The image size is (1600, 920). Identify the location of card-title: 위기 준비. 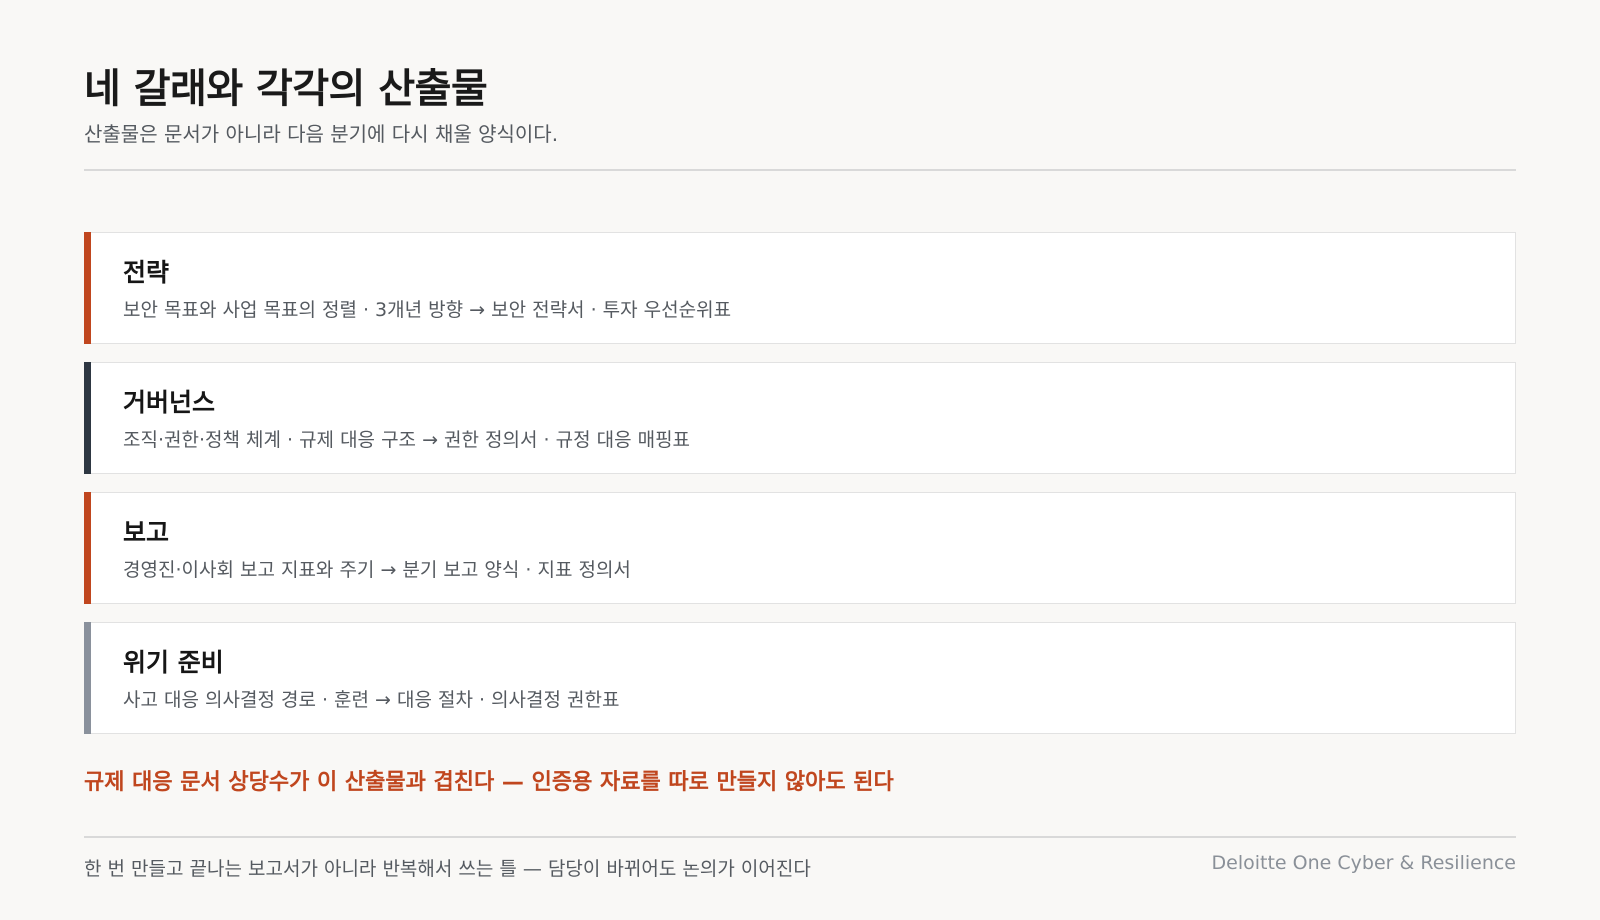
(173, 662).